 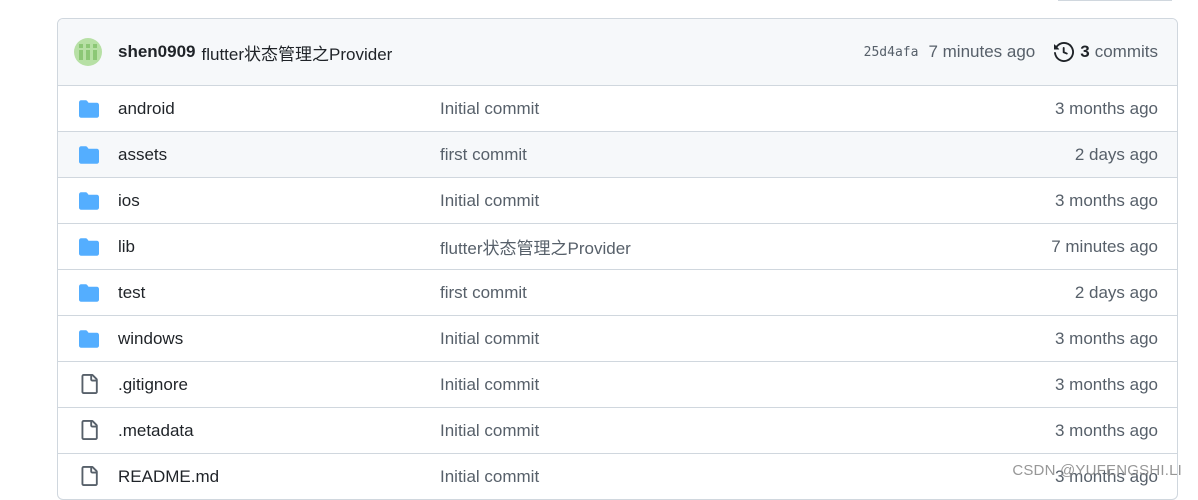 I want to click on file-row: windows Initial commit 3 months ago, so click(x=617, y=339).